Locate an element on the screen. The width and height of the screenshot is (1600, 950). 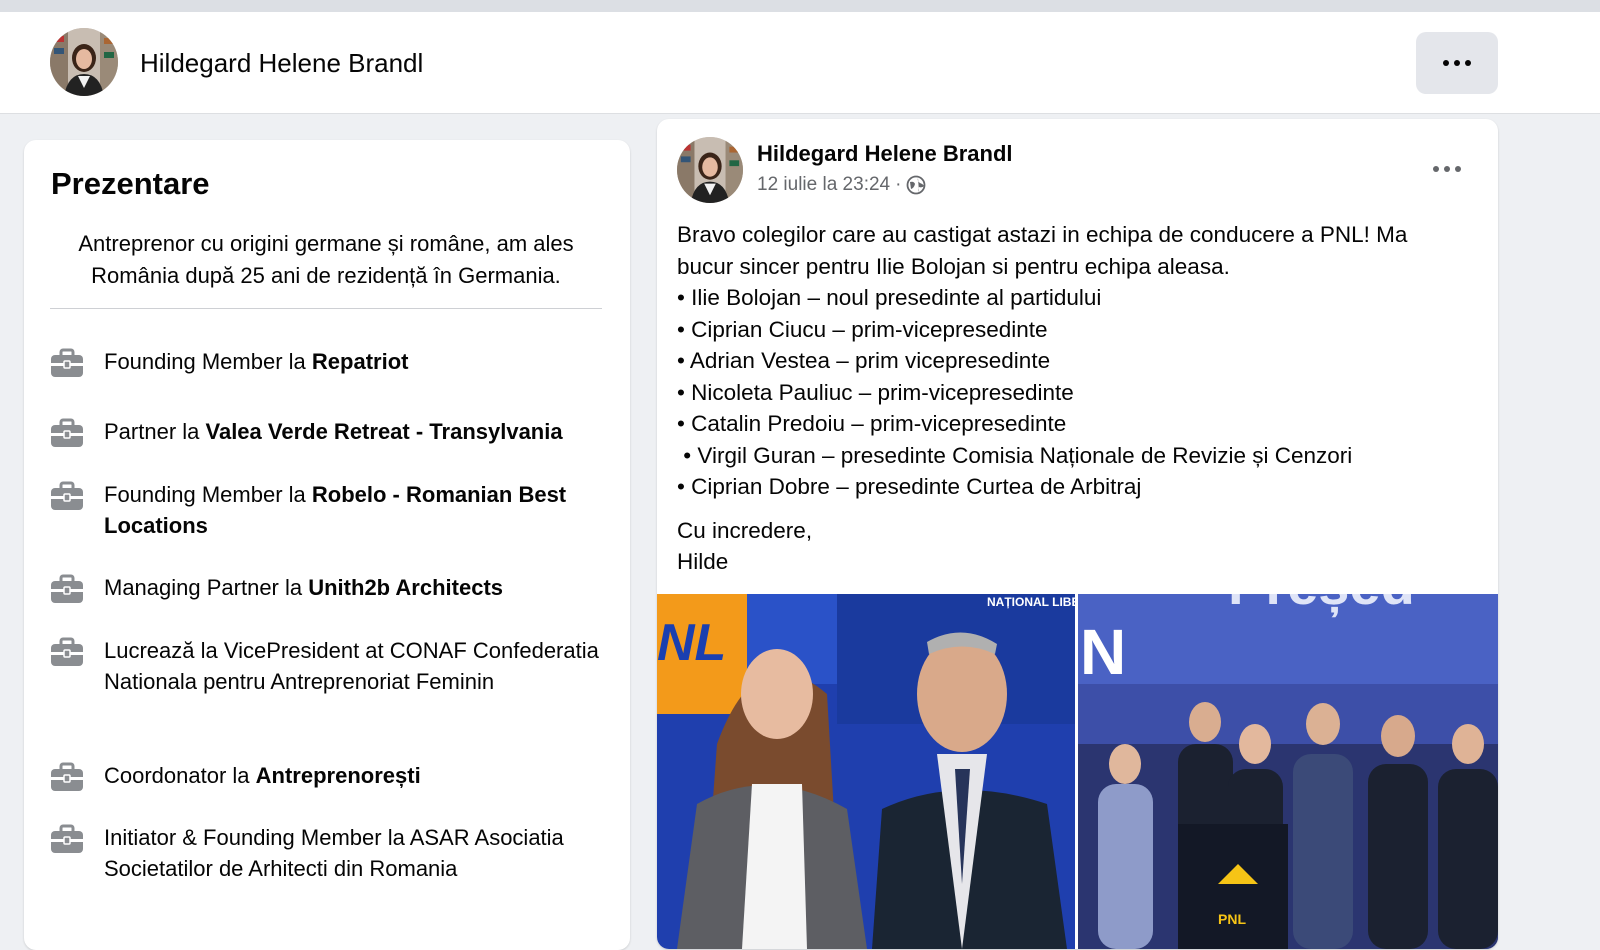
pnl-banner-text: NL is located at coordinates (691, 643).